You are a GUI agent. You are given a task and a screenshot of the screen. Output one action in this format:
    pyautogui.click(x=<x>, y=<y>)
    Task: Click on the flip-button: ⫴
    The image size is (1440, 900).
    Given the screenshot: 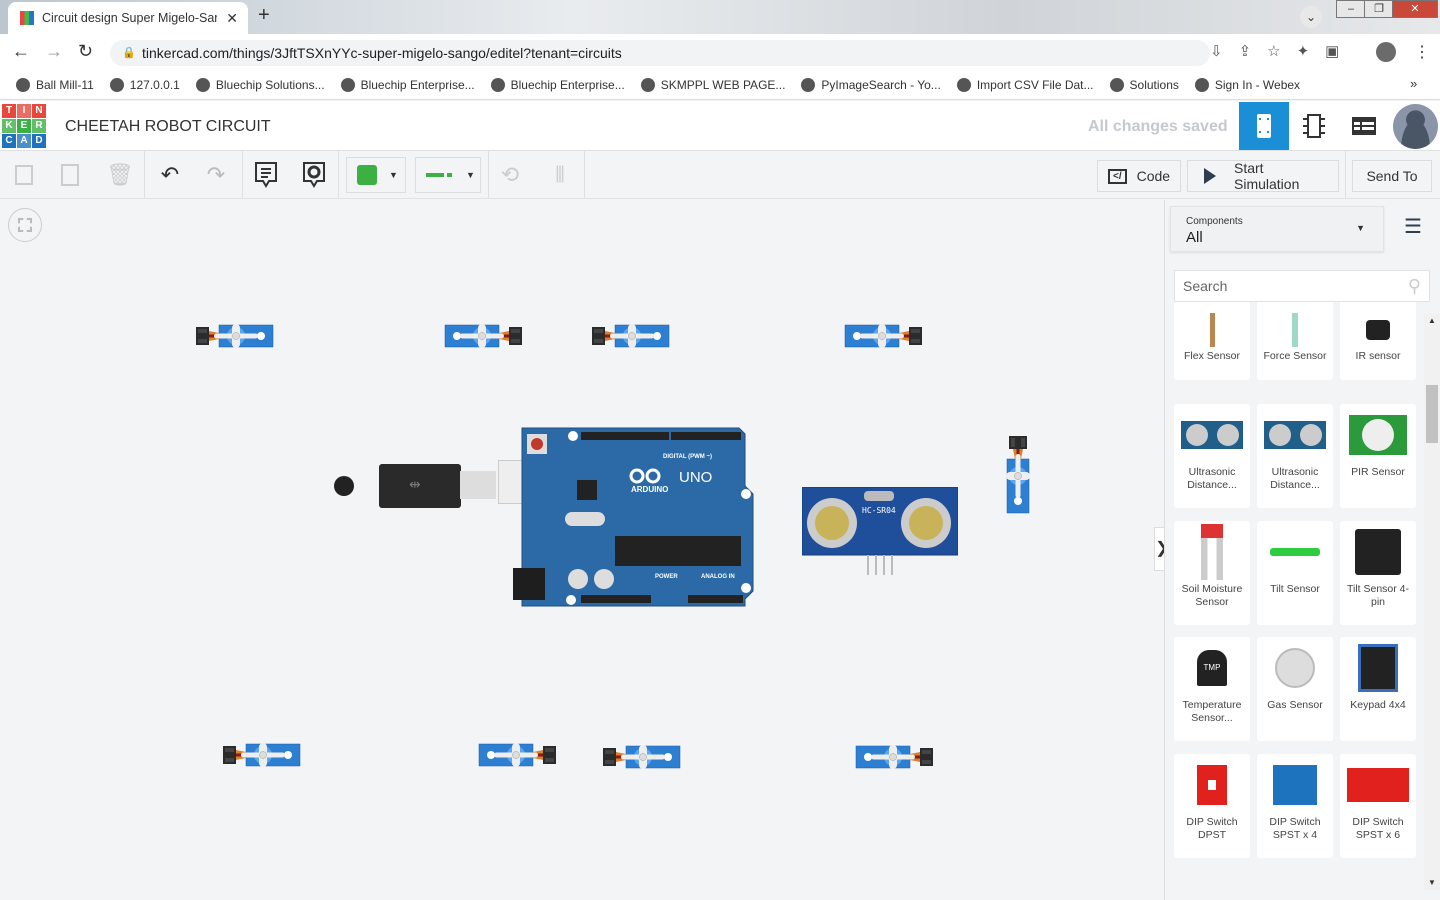 What is the action you would take?
    pyautogui.click(x=560, y=175)
    